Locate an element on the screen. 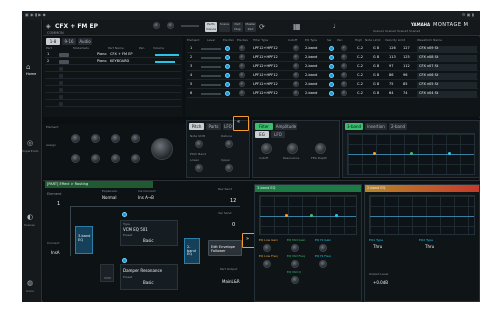 The image size is (500, 313). highlight-expand-button: « is located at coordinates (241, 123).